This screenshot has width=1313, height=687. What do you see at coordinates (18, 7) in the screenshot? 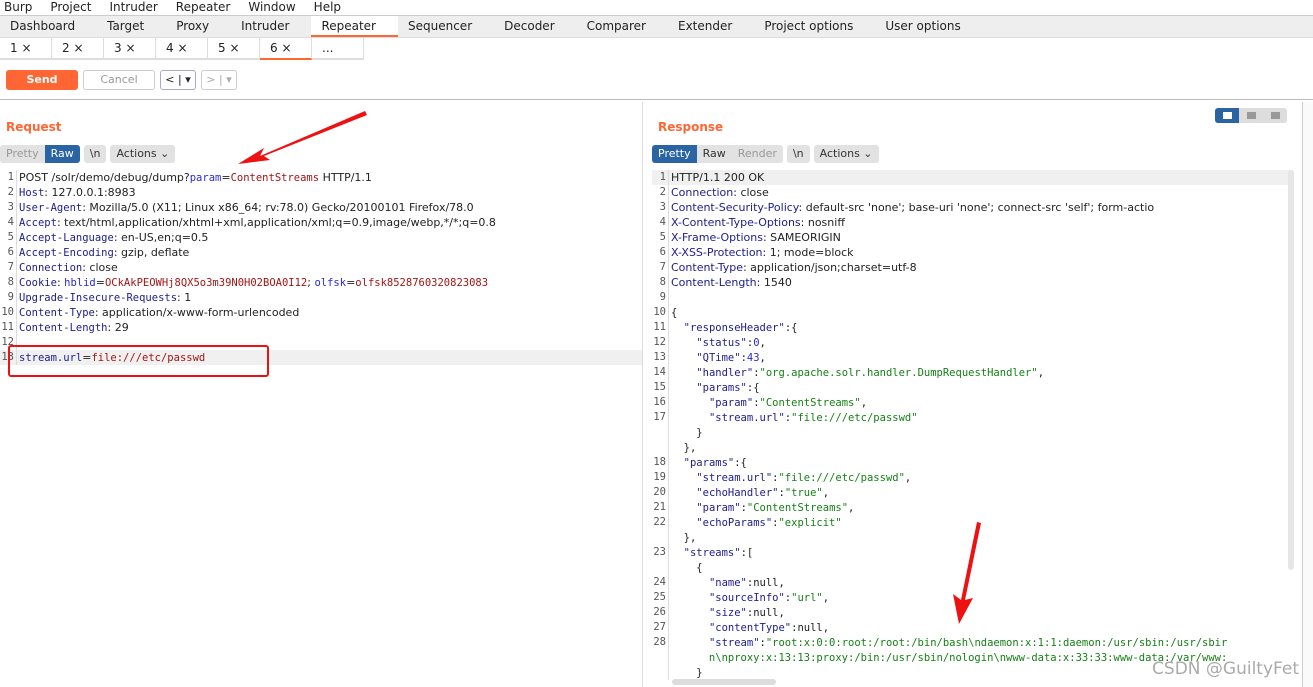
I see `menu-burp: Burp` at bounding box center [18, 7].